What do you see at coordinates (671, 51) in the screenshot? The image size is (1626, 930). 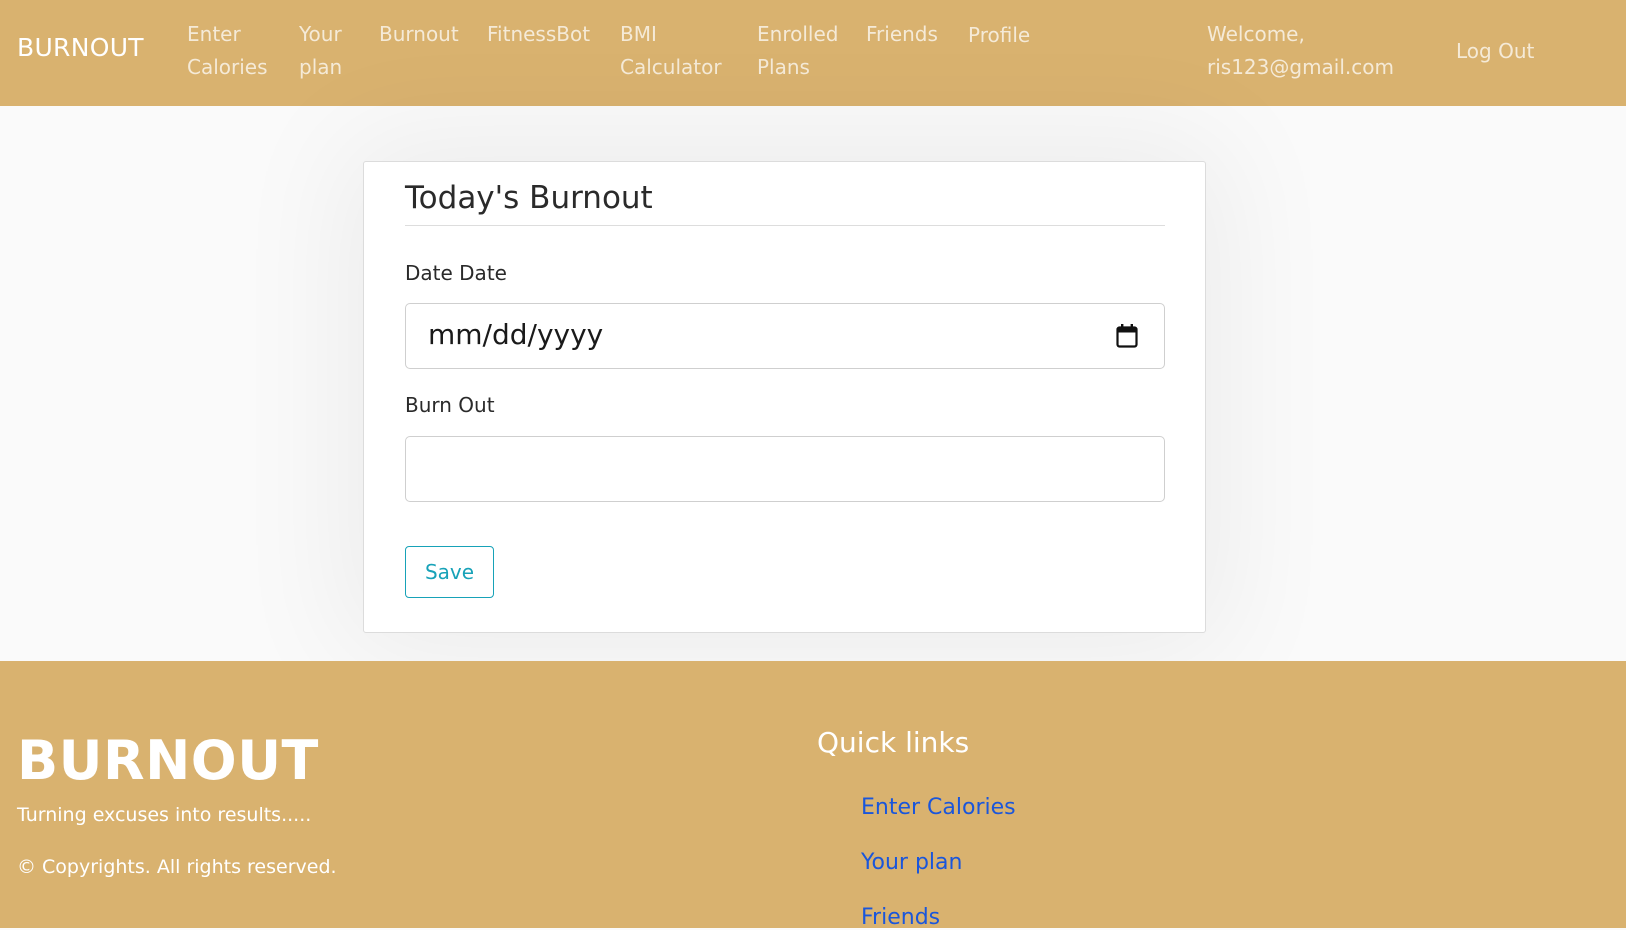 I see `nav-link-bmi-calculator: BMI Calculator` at bounding box center [671, 51].